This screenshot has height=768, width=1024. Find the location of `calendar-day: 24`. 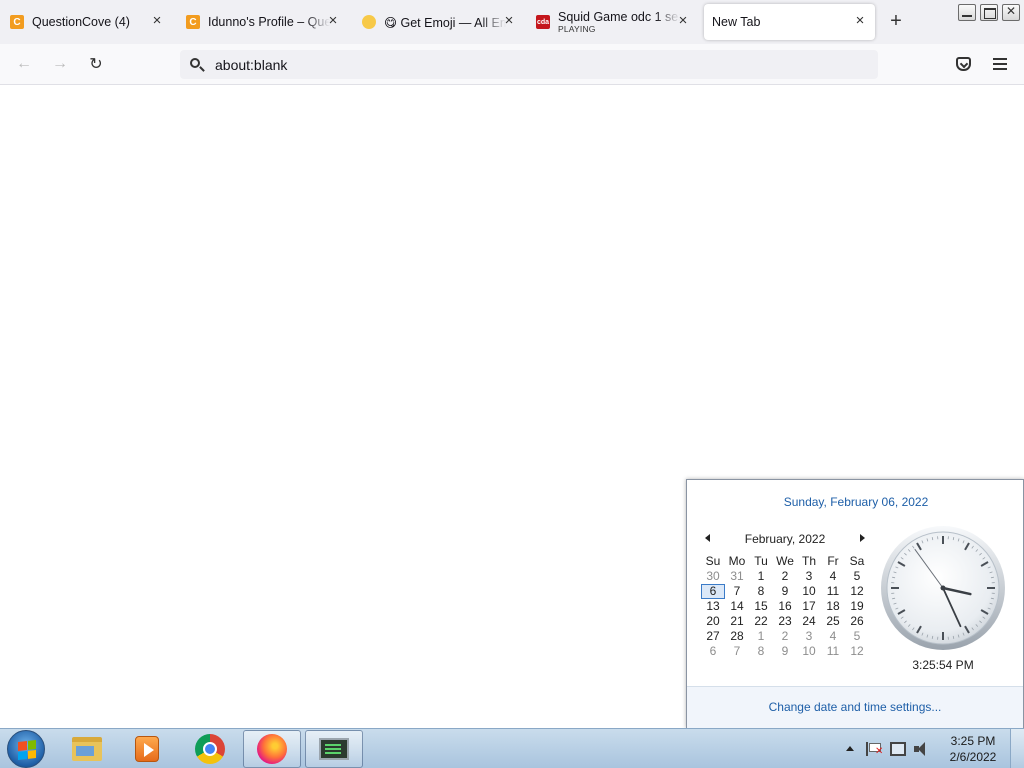

calendar-day: 24 is located at coordinates (809, 621).